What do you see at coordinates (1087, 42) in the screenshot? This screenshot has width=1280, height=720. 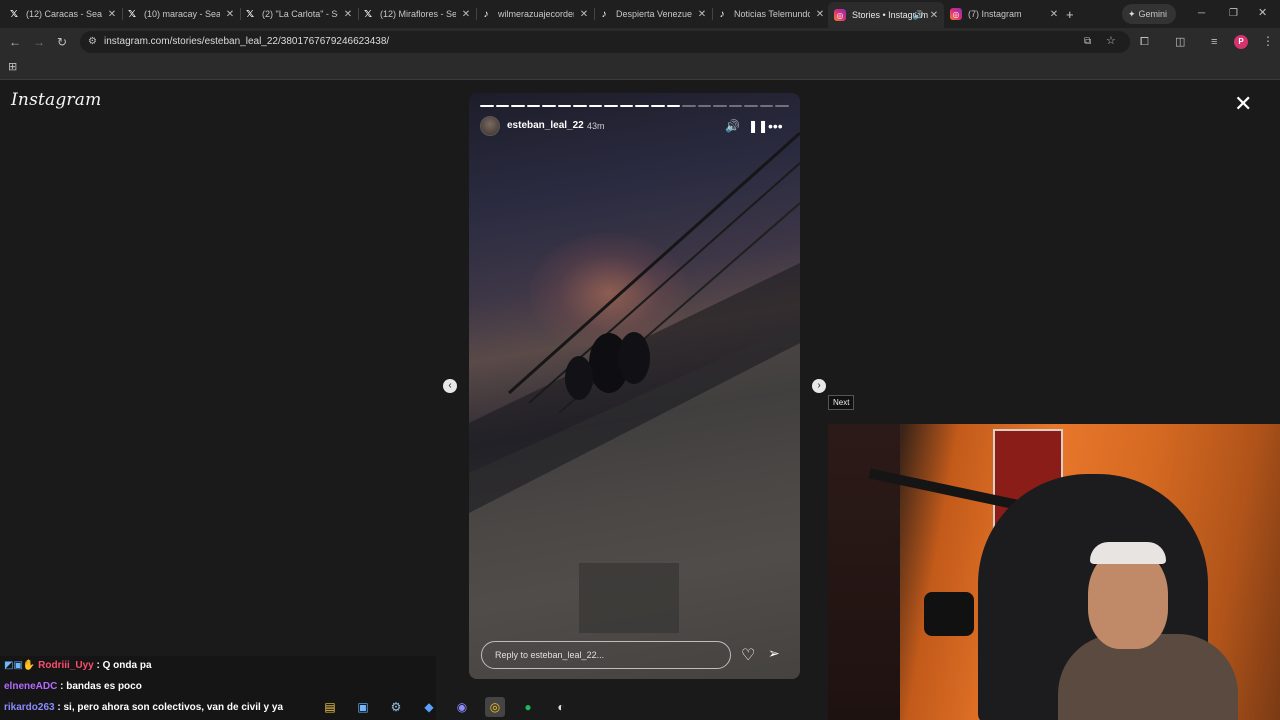 I see `install-app-icon: ⧉` at bounding box center [1087, 42].